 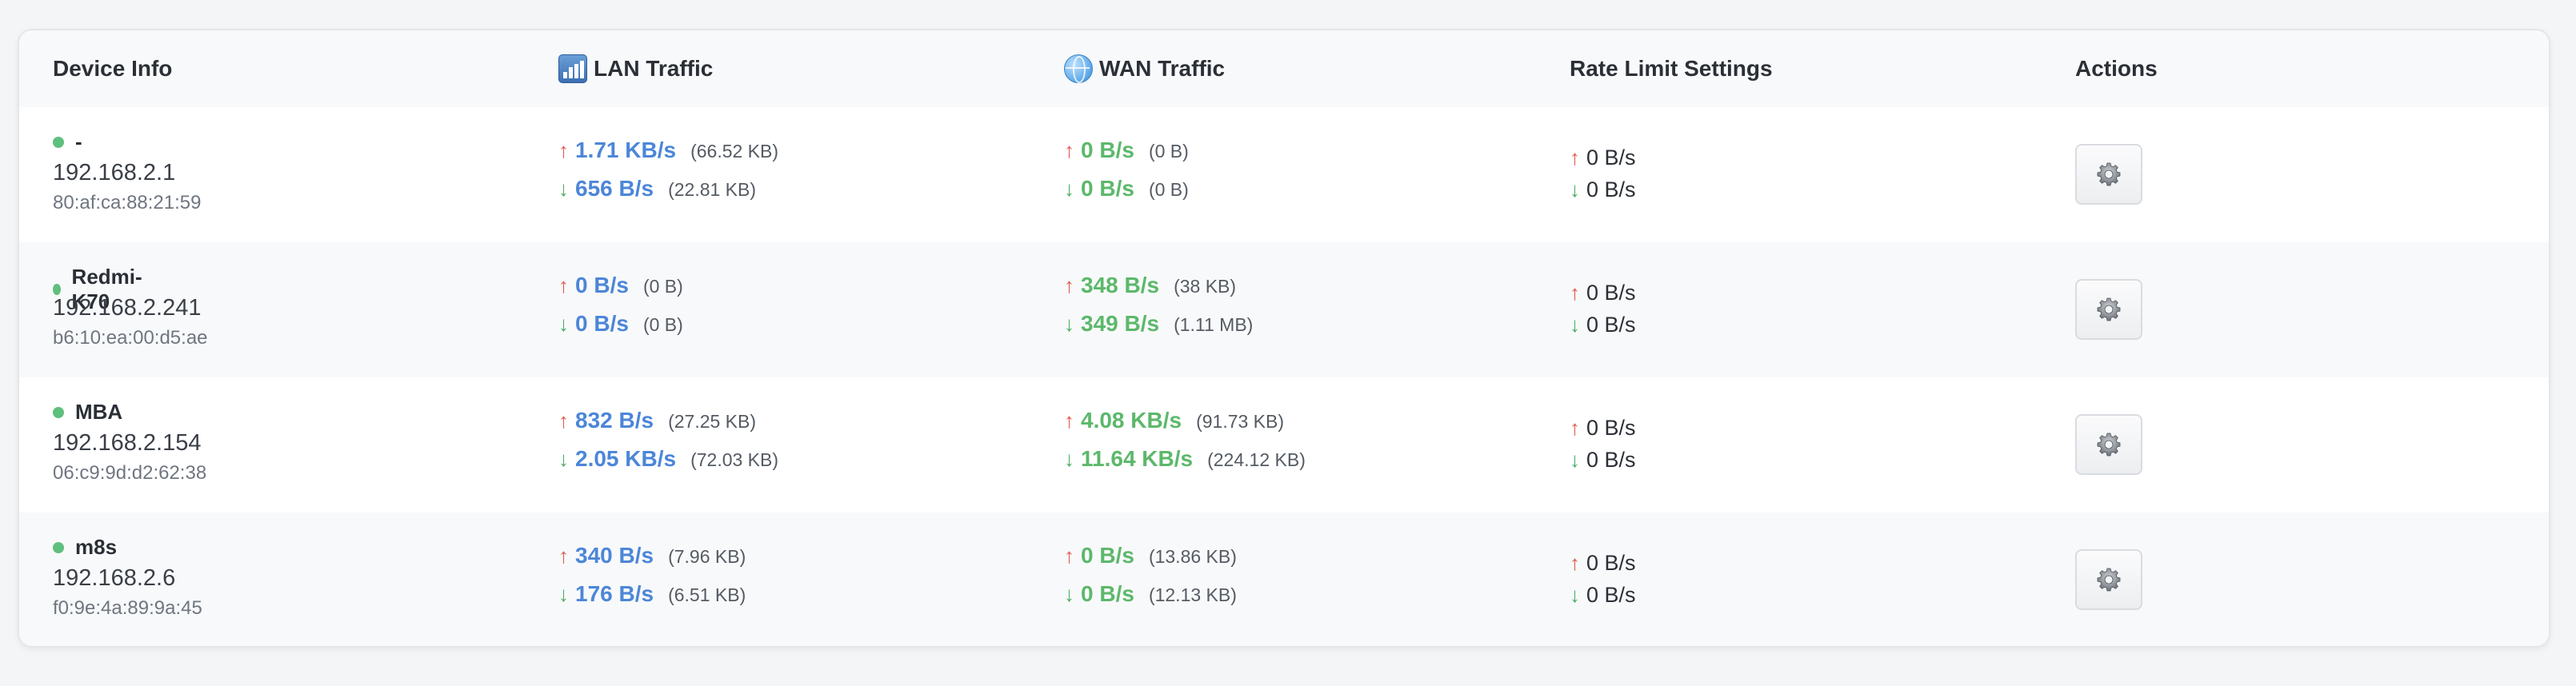 I want to click on header-lan-traffic: LAN Traffic, so click(x=635, y=68).